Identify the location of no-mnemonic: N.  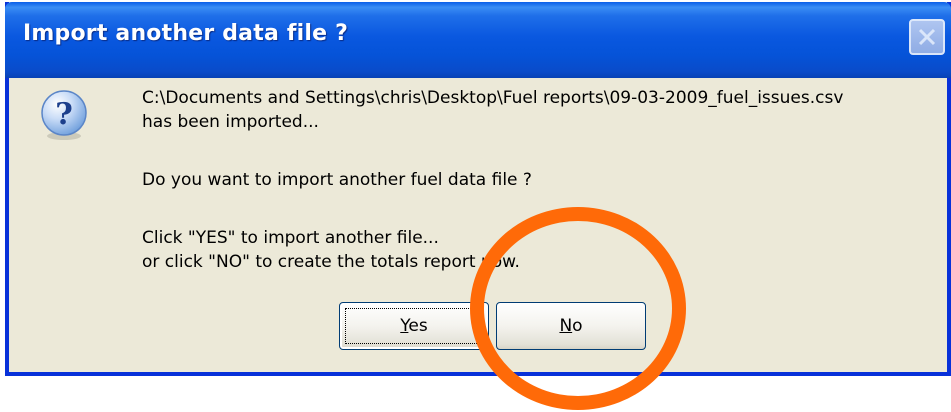
(566, 326).